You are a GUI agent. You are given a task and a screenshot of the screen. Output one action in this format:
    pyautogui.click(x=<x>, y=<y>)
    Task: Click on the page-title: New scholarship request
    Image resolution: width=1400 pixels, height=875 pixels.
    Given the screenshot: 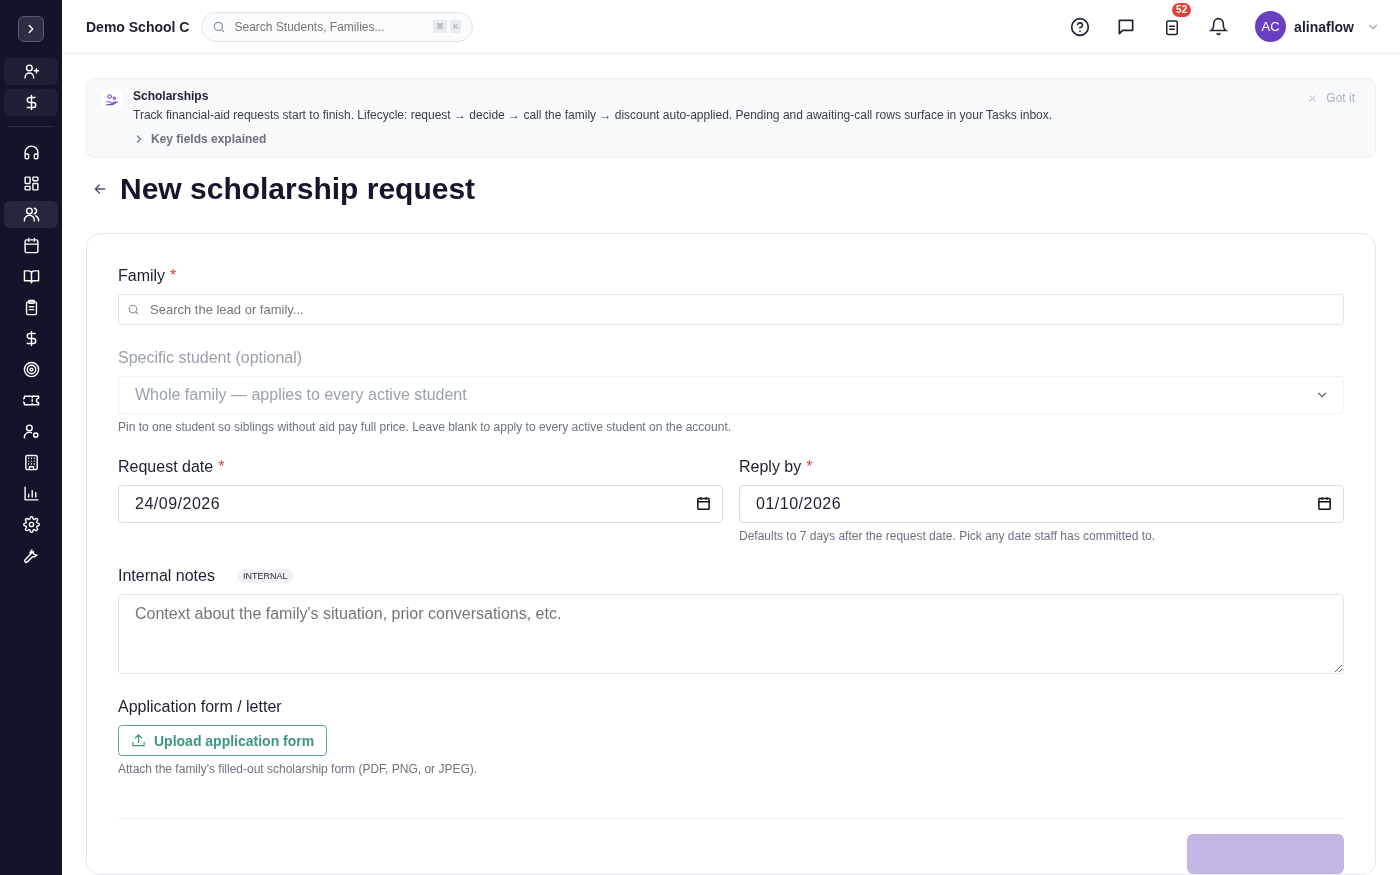 What is the action you would take?
    pyautogui.click(x=298, y=189)
    